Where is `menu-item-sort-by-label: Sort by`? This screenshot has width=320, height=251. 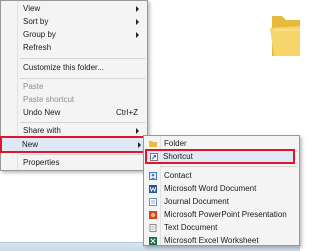
menu-item-sort-by-label: Sort by is located at coordinates (36, 21).